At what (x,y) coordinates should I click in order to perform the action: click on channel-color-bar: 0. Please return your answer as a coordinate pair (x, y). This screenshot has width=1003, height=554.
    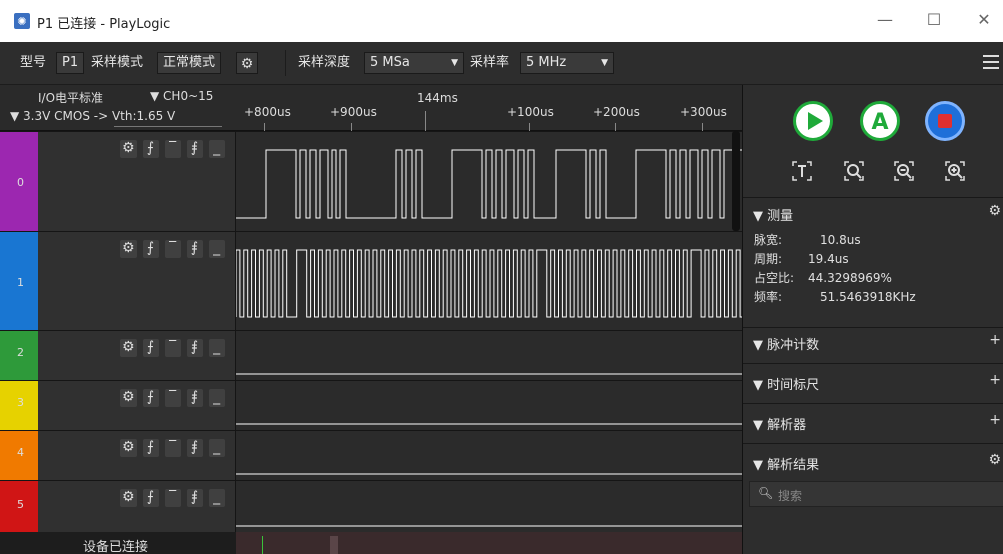
    Looking at the image, I should click on (19, 181).